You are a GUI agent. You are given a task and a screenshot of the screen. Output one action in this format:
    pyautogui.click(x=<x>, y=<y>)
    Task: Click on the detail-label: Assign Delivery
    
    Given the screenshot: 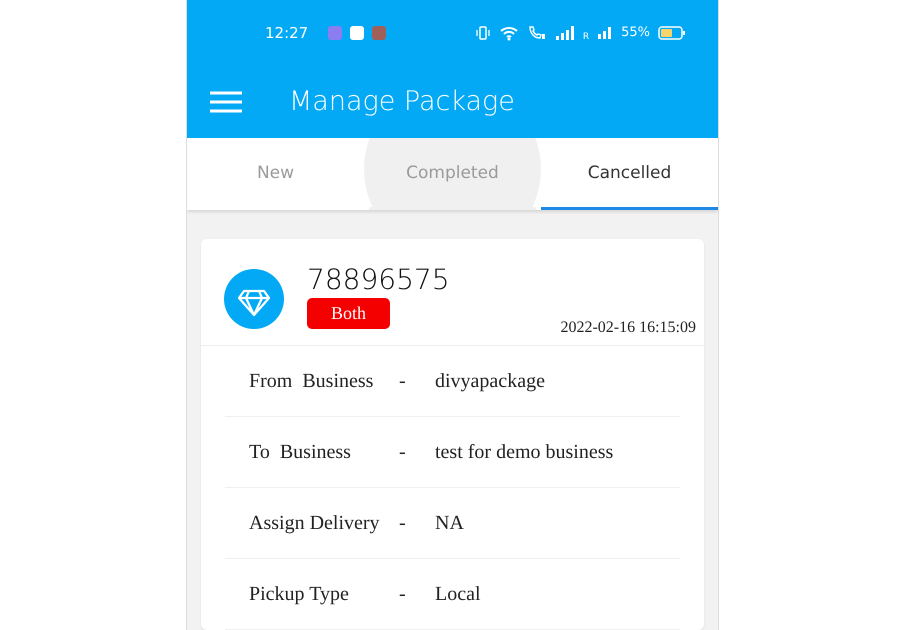 What is the action you would take?
    pyautogui.click(x=315, y=523)
    